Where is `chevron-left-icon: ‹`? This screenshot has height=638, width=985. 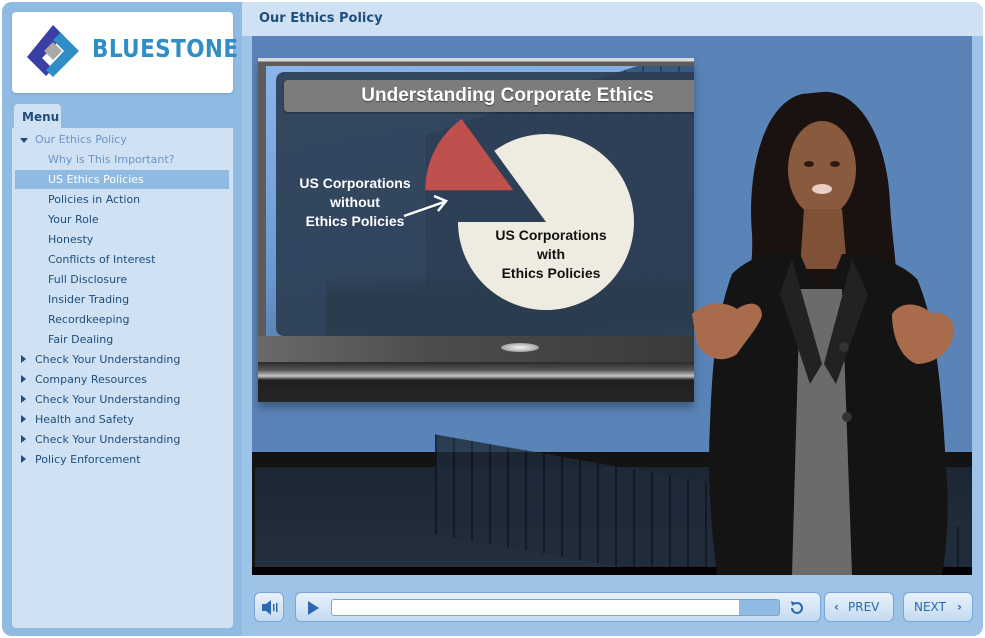
chevron-left-icon: ‹ is located at coordinates (836, 607).